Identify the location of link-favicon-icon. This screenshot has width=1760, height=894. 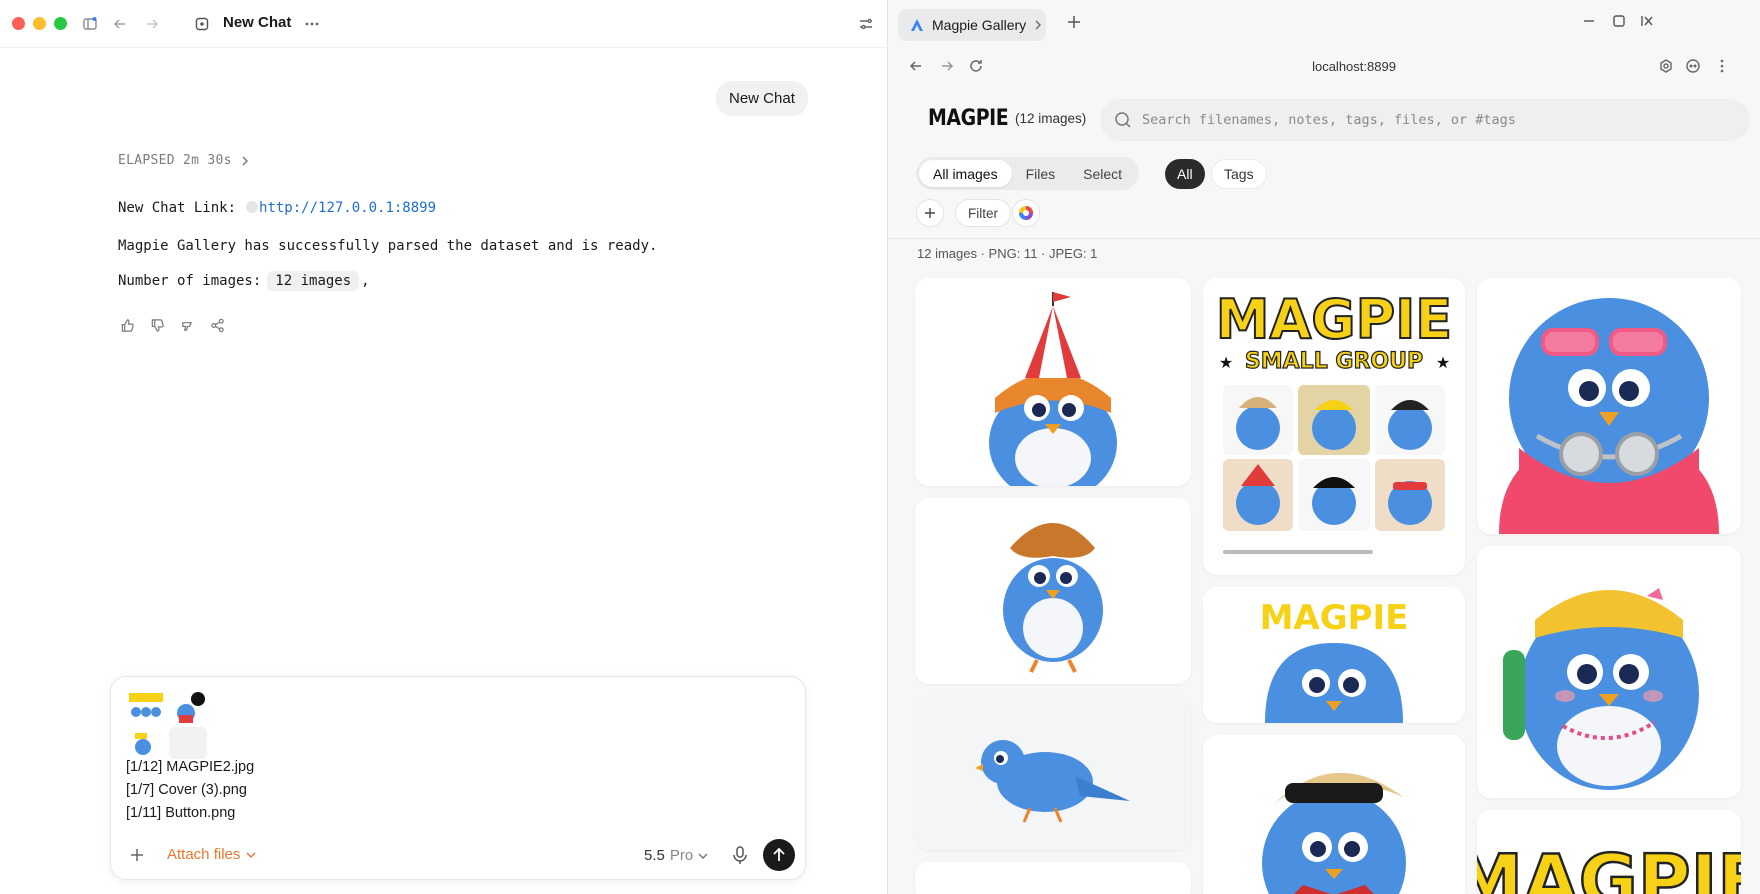
(252, 207).